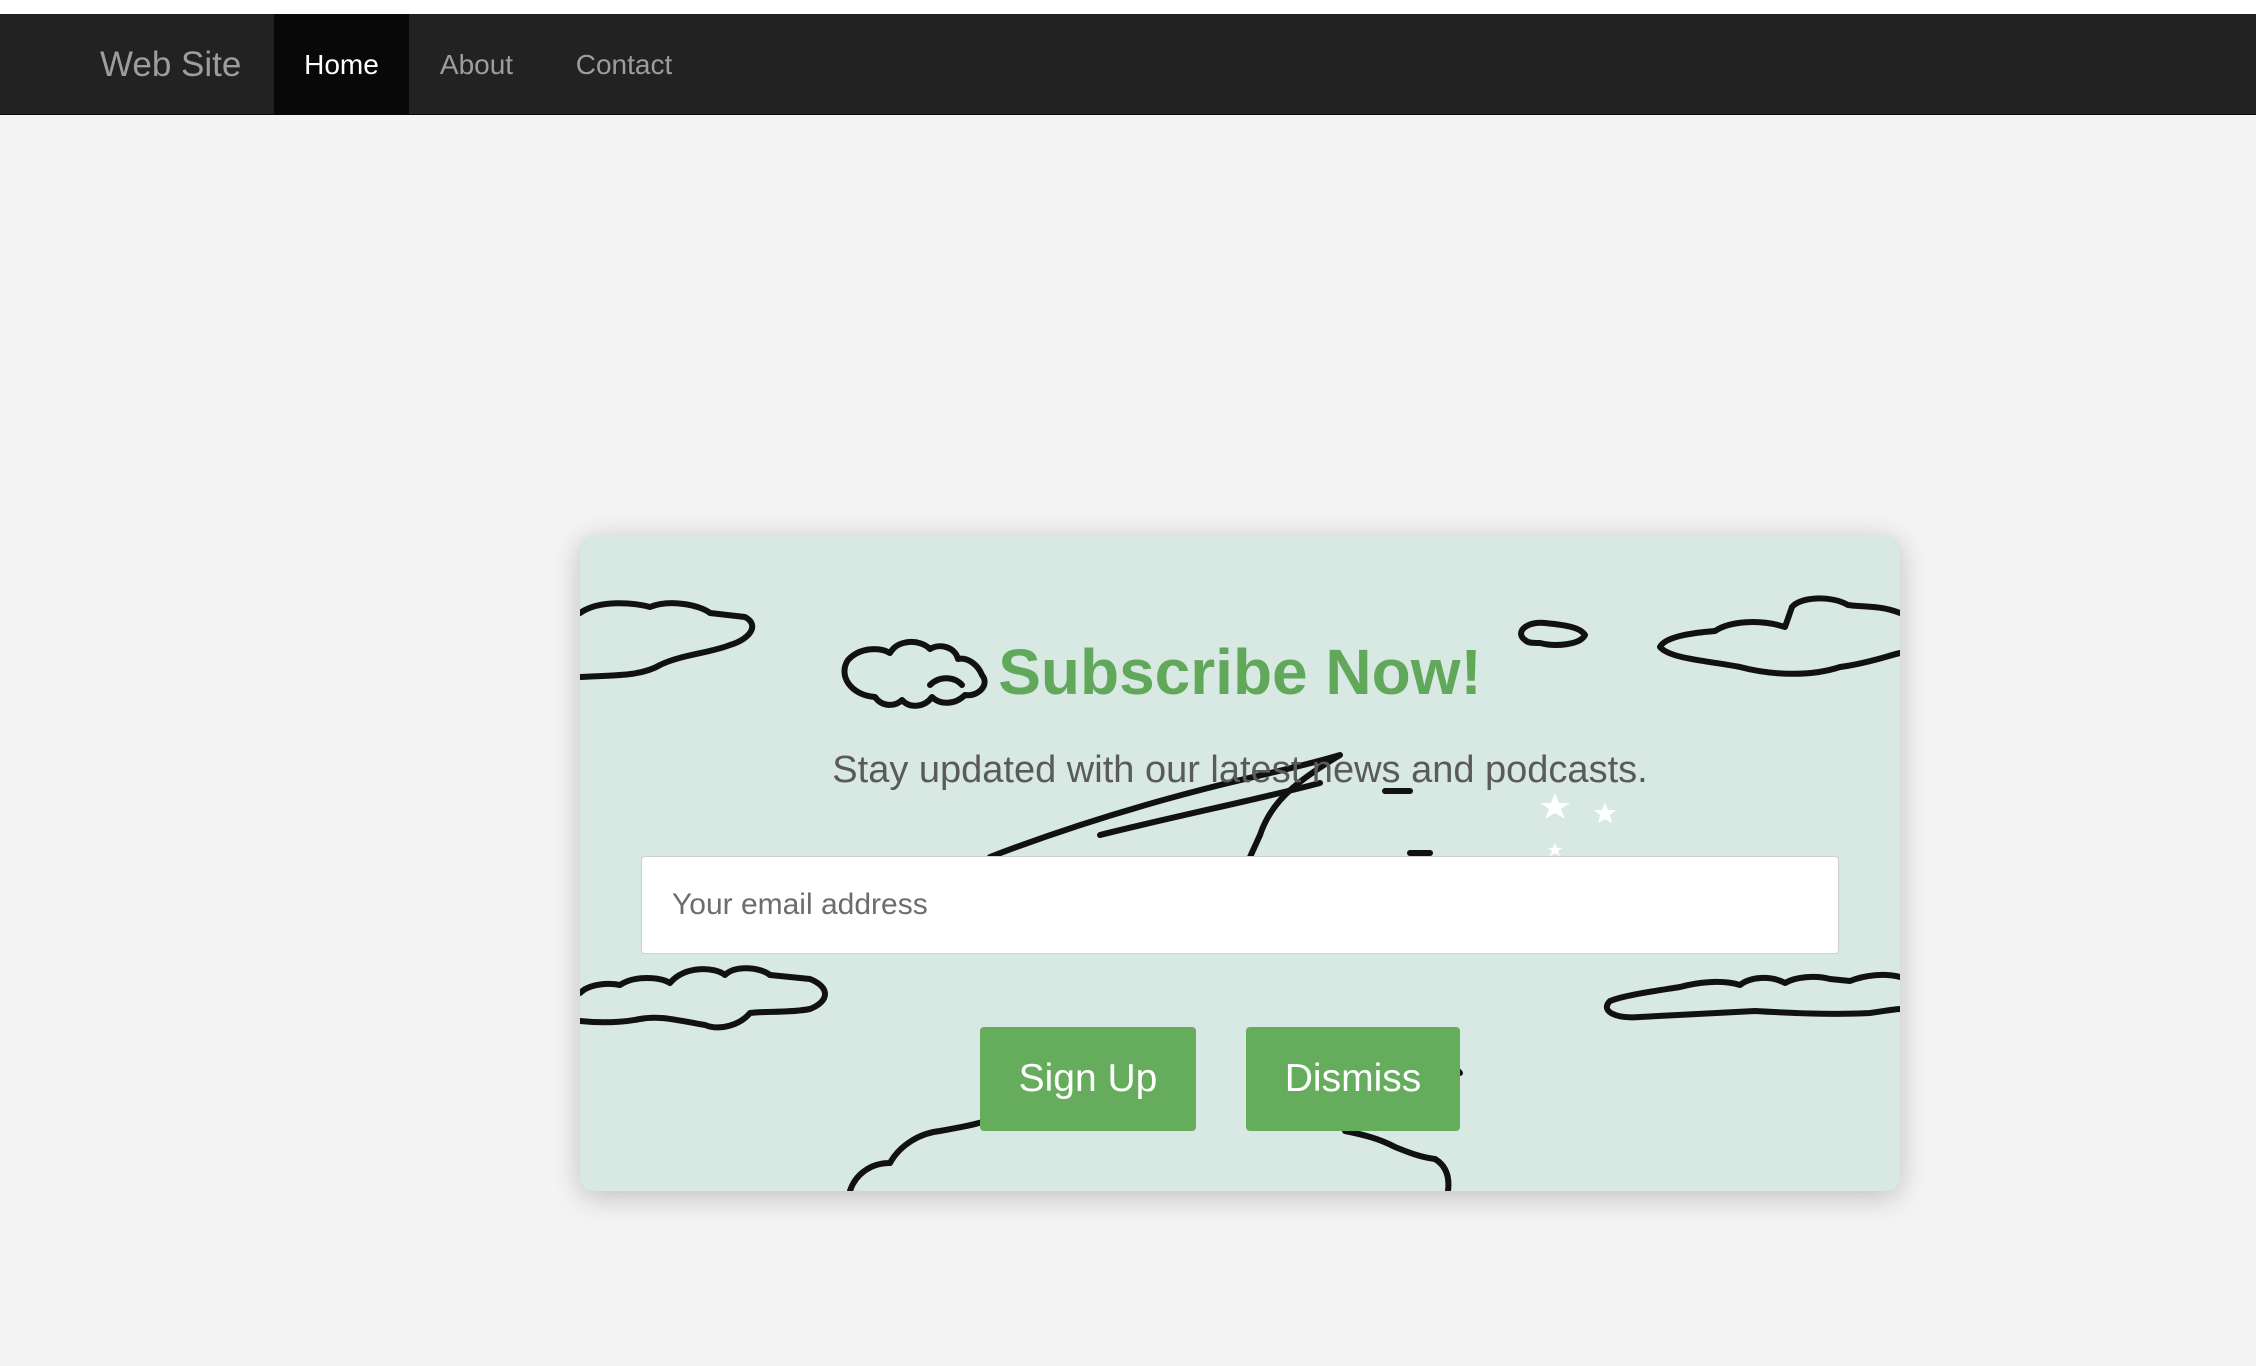 The image size is (2256, 1366). Describe the element at coordinates (1240, 905) in the screenshot. I see `email-input` at that location.